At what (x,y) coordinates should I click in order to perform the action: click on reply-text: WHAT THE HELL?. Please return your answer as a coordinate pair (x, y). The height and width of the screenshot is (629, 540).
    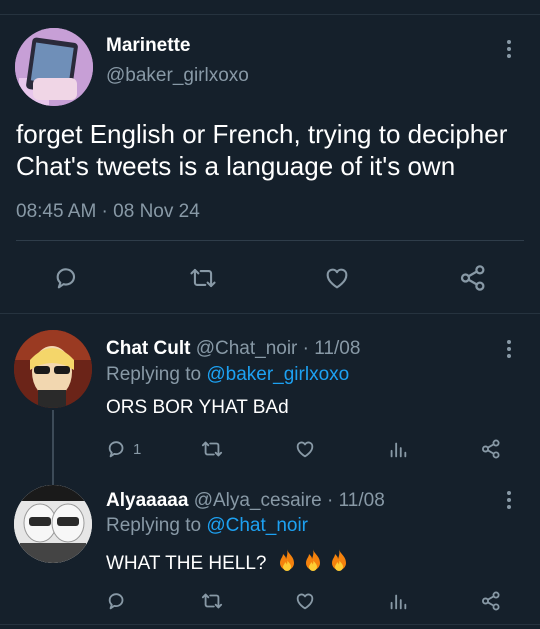
    Looking at the image, I should click on (186, 563).